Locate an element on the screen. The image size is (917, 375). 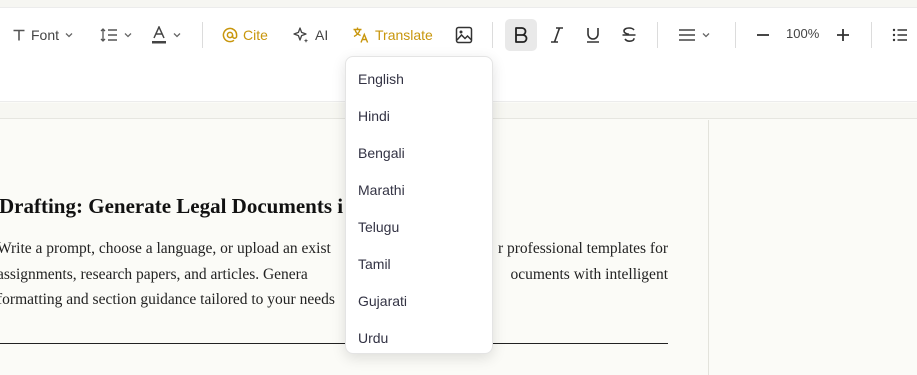
body-line-end: ocuments with intelligent is located at coordinates (589, 274).